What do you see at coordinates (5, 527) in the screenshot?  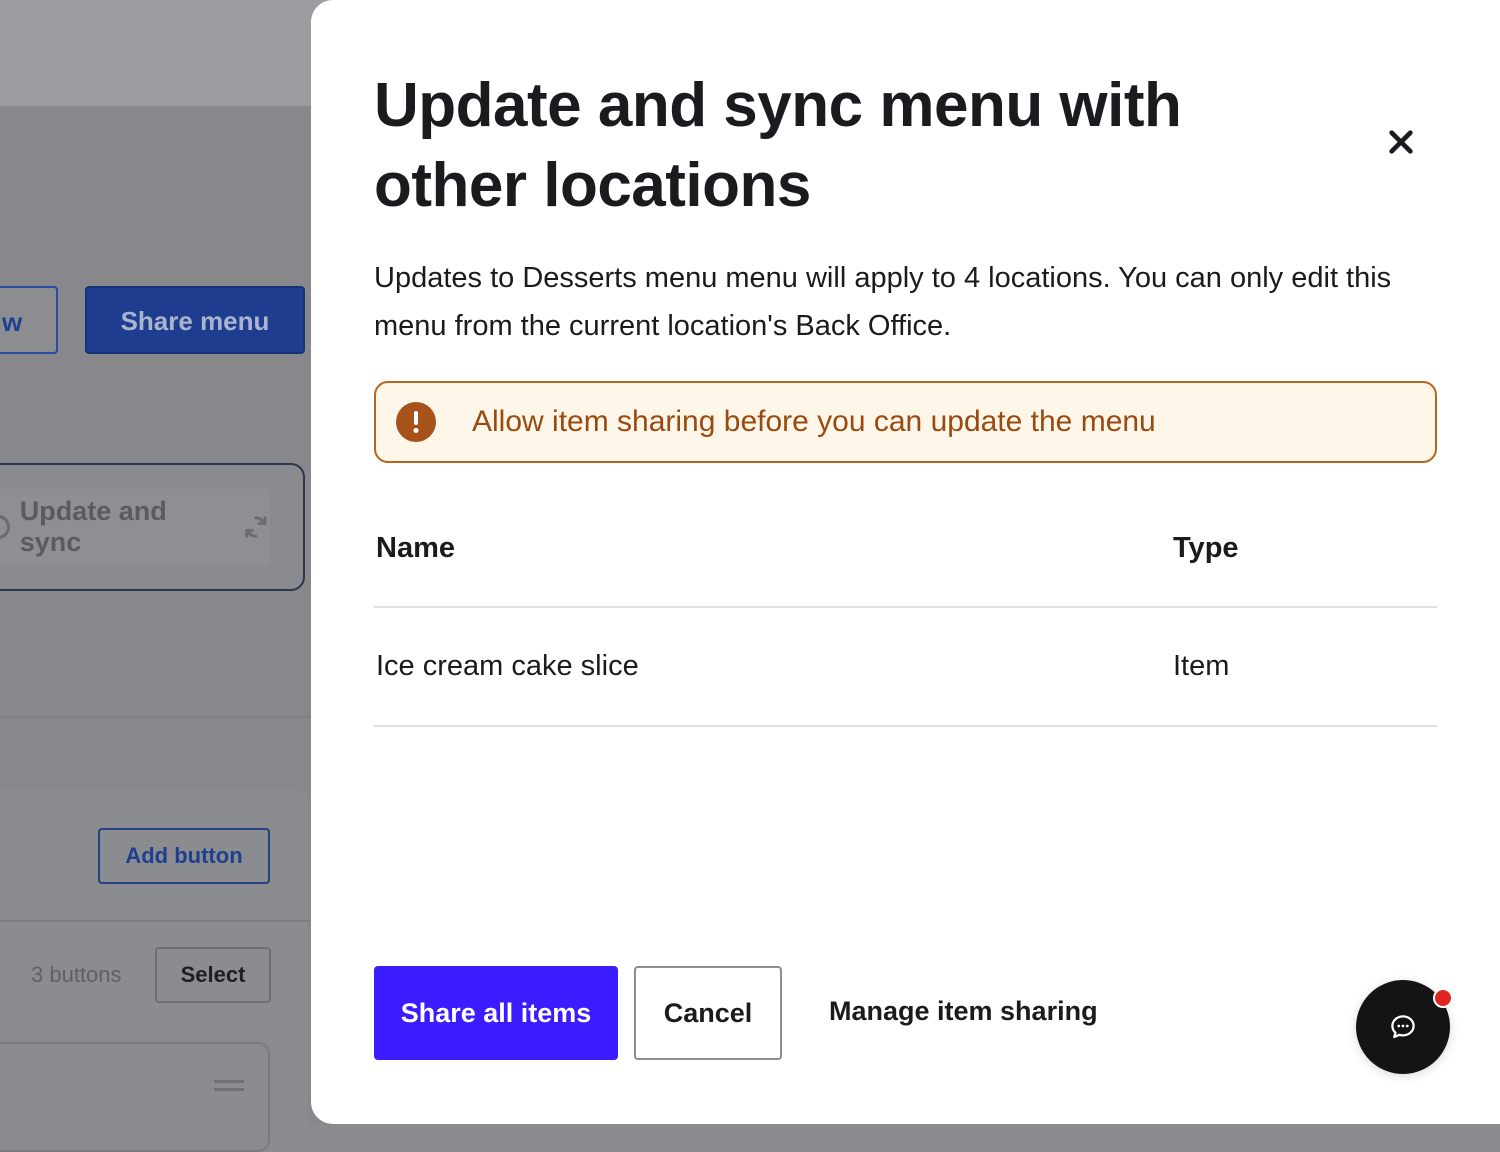 I see `loading-spinner-icon` at bounding box center [5, 527].